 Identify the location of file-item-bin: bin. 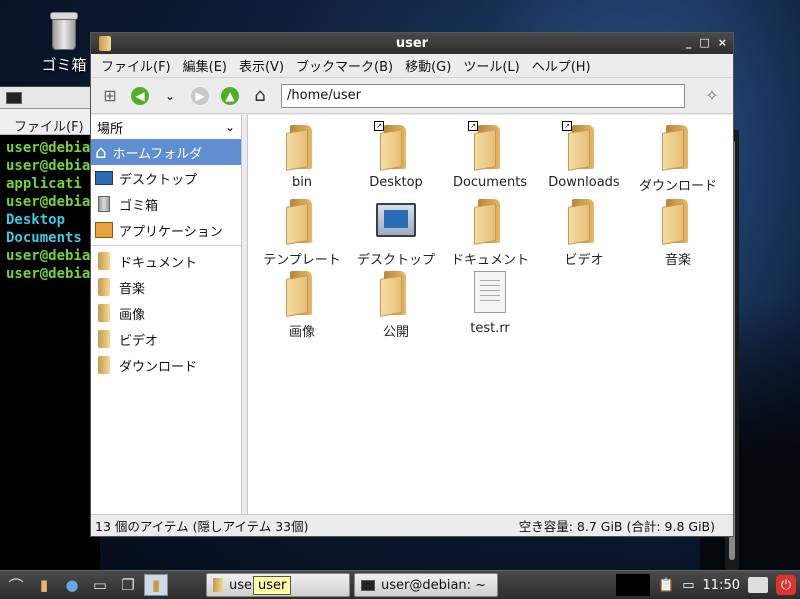
(302, 157).